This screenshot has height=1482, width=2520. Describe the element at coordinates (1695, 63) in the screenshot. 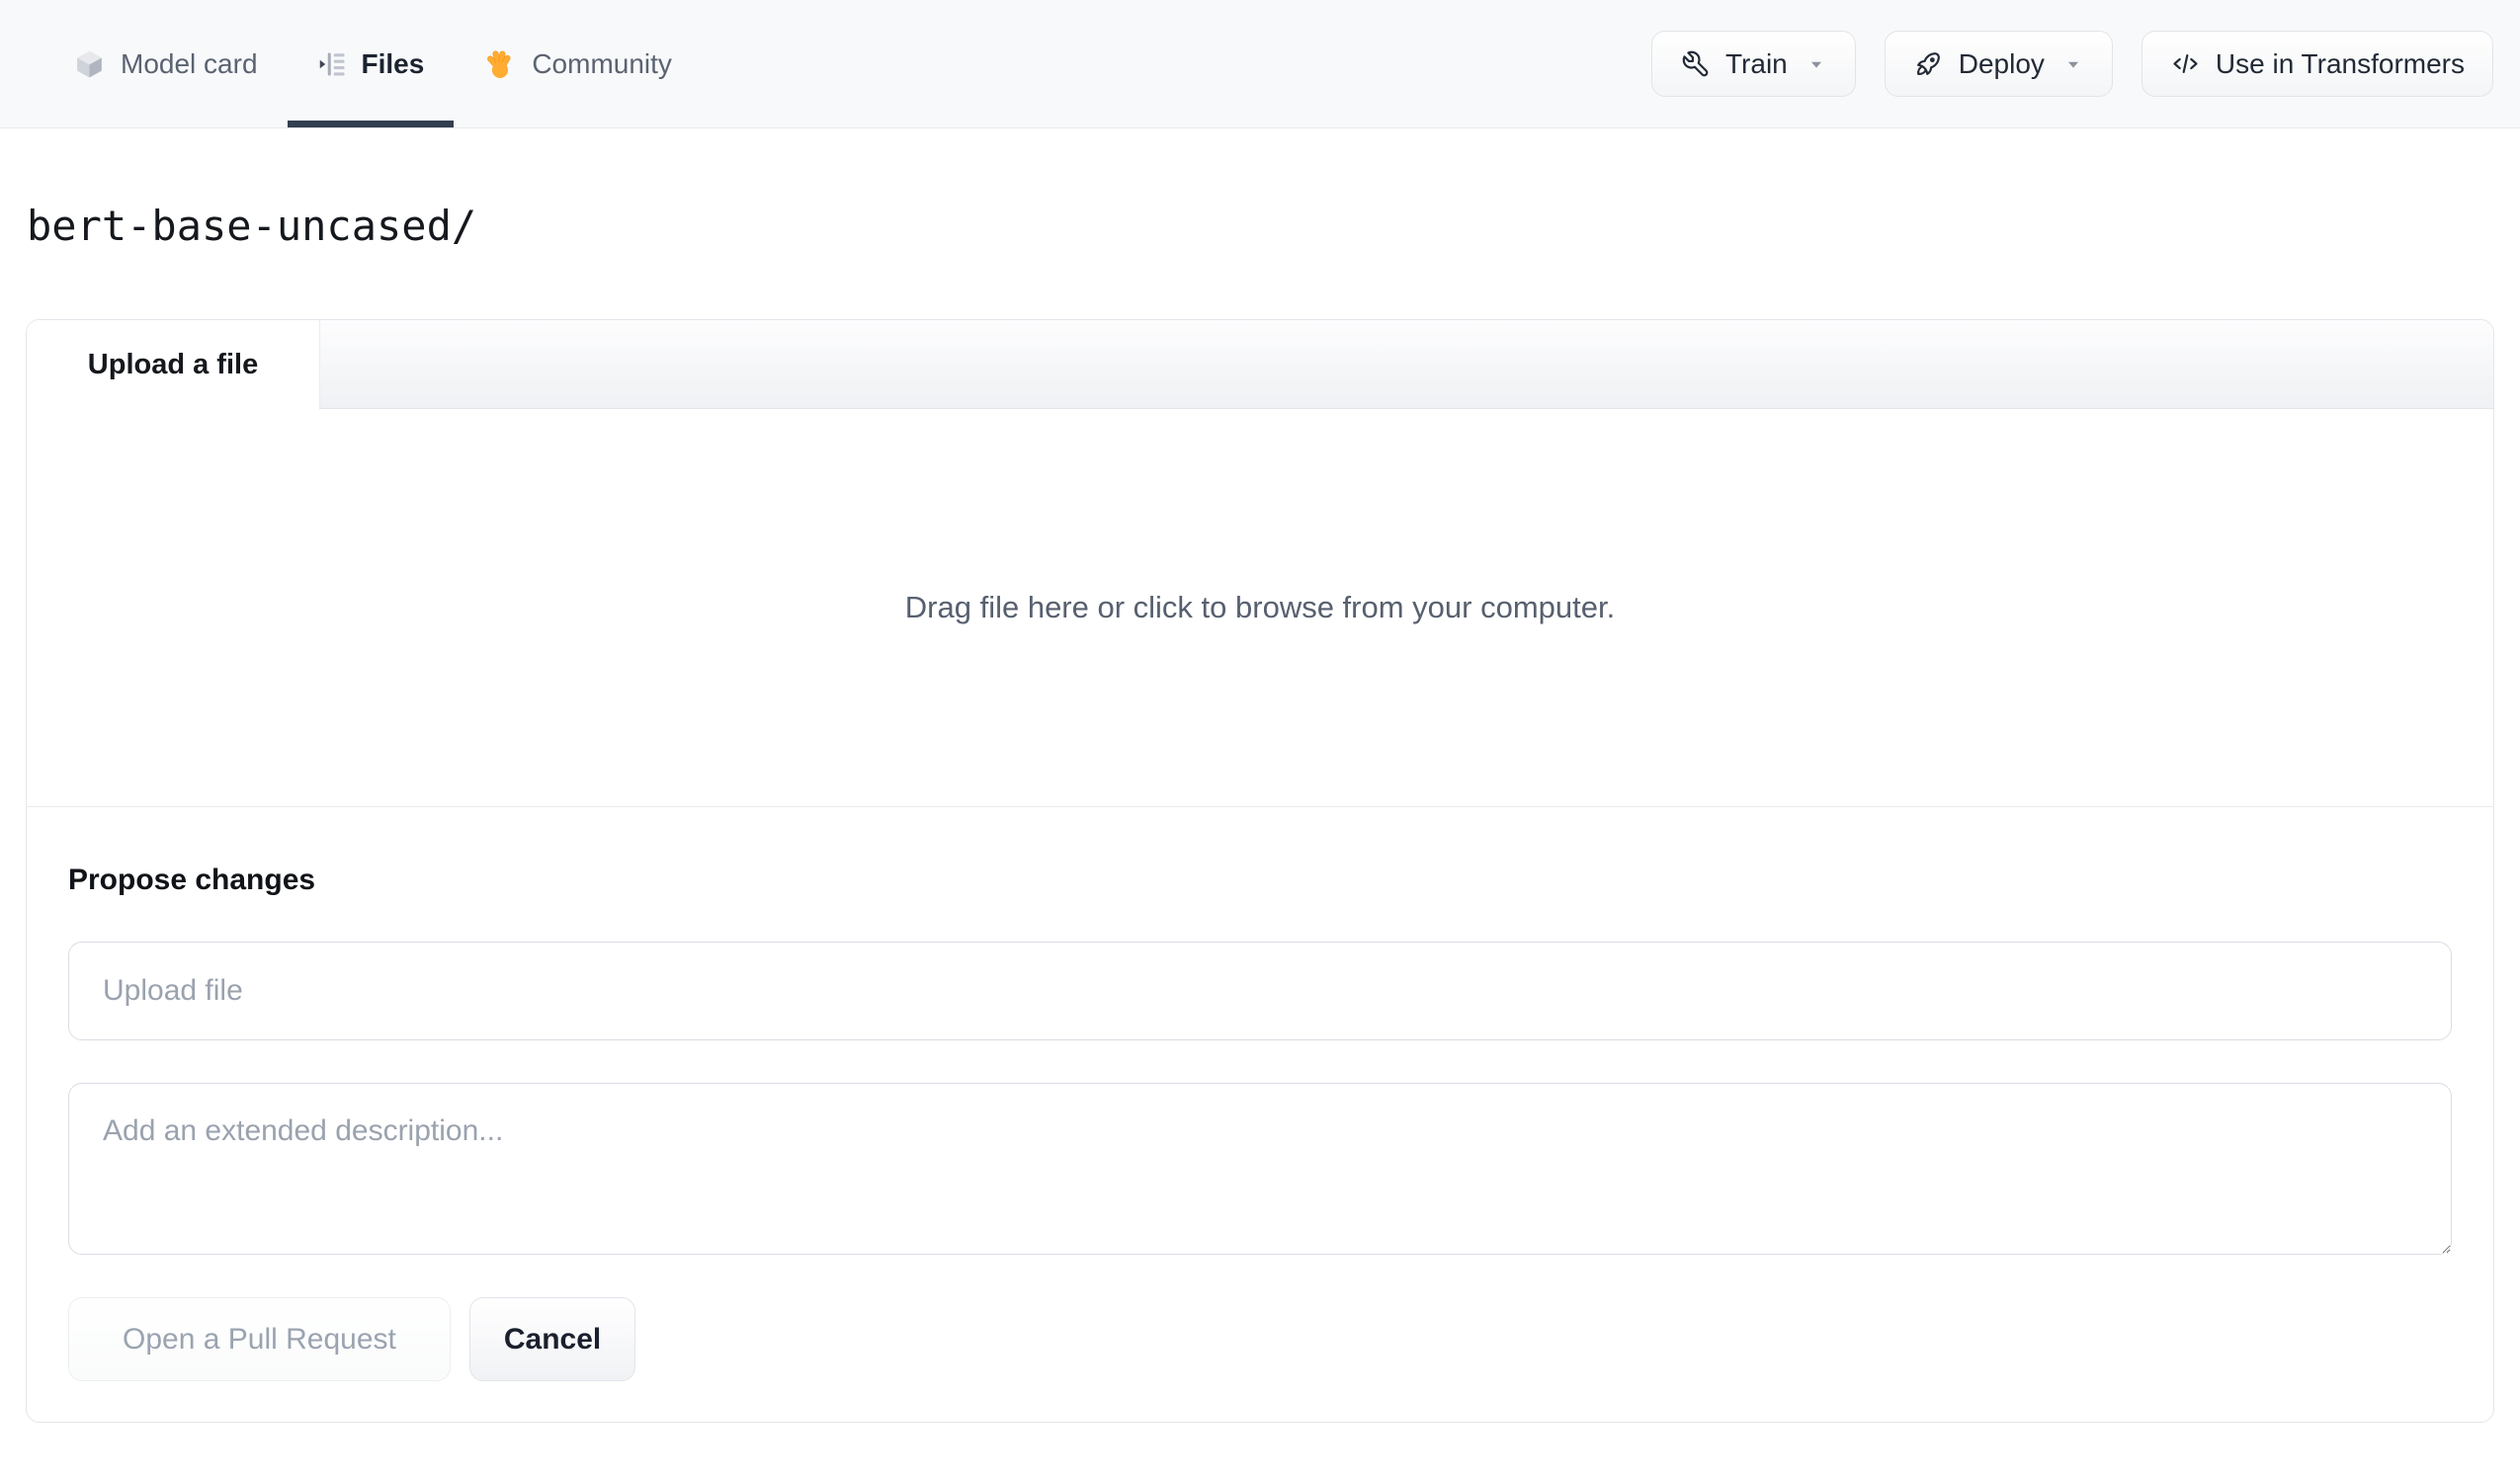

I see `wrench-icon` at that location.